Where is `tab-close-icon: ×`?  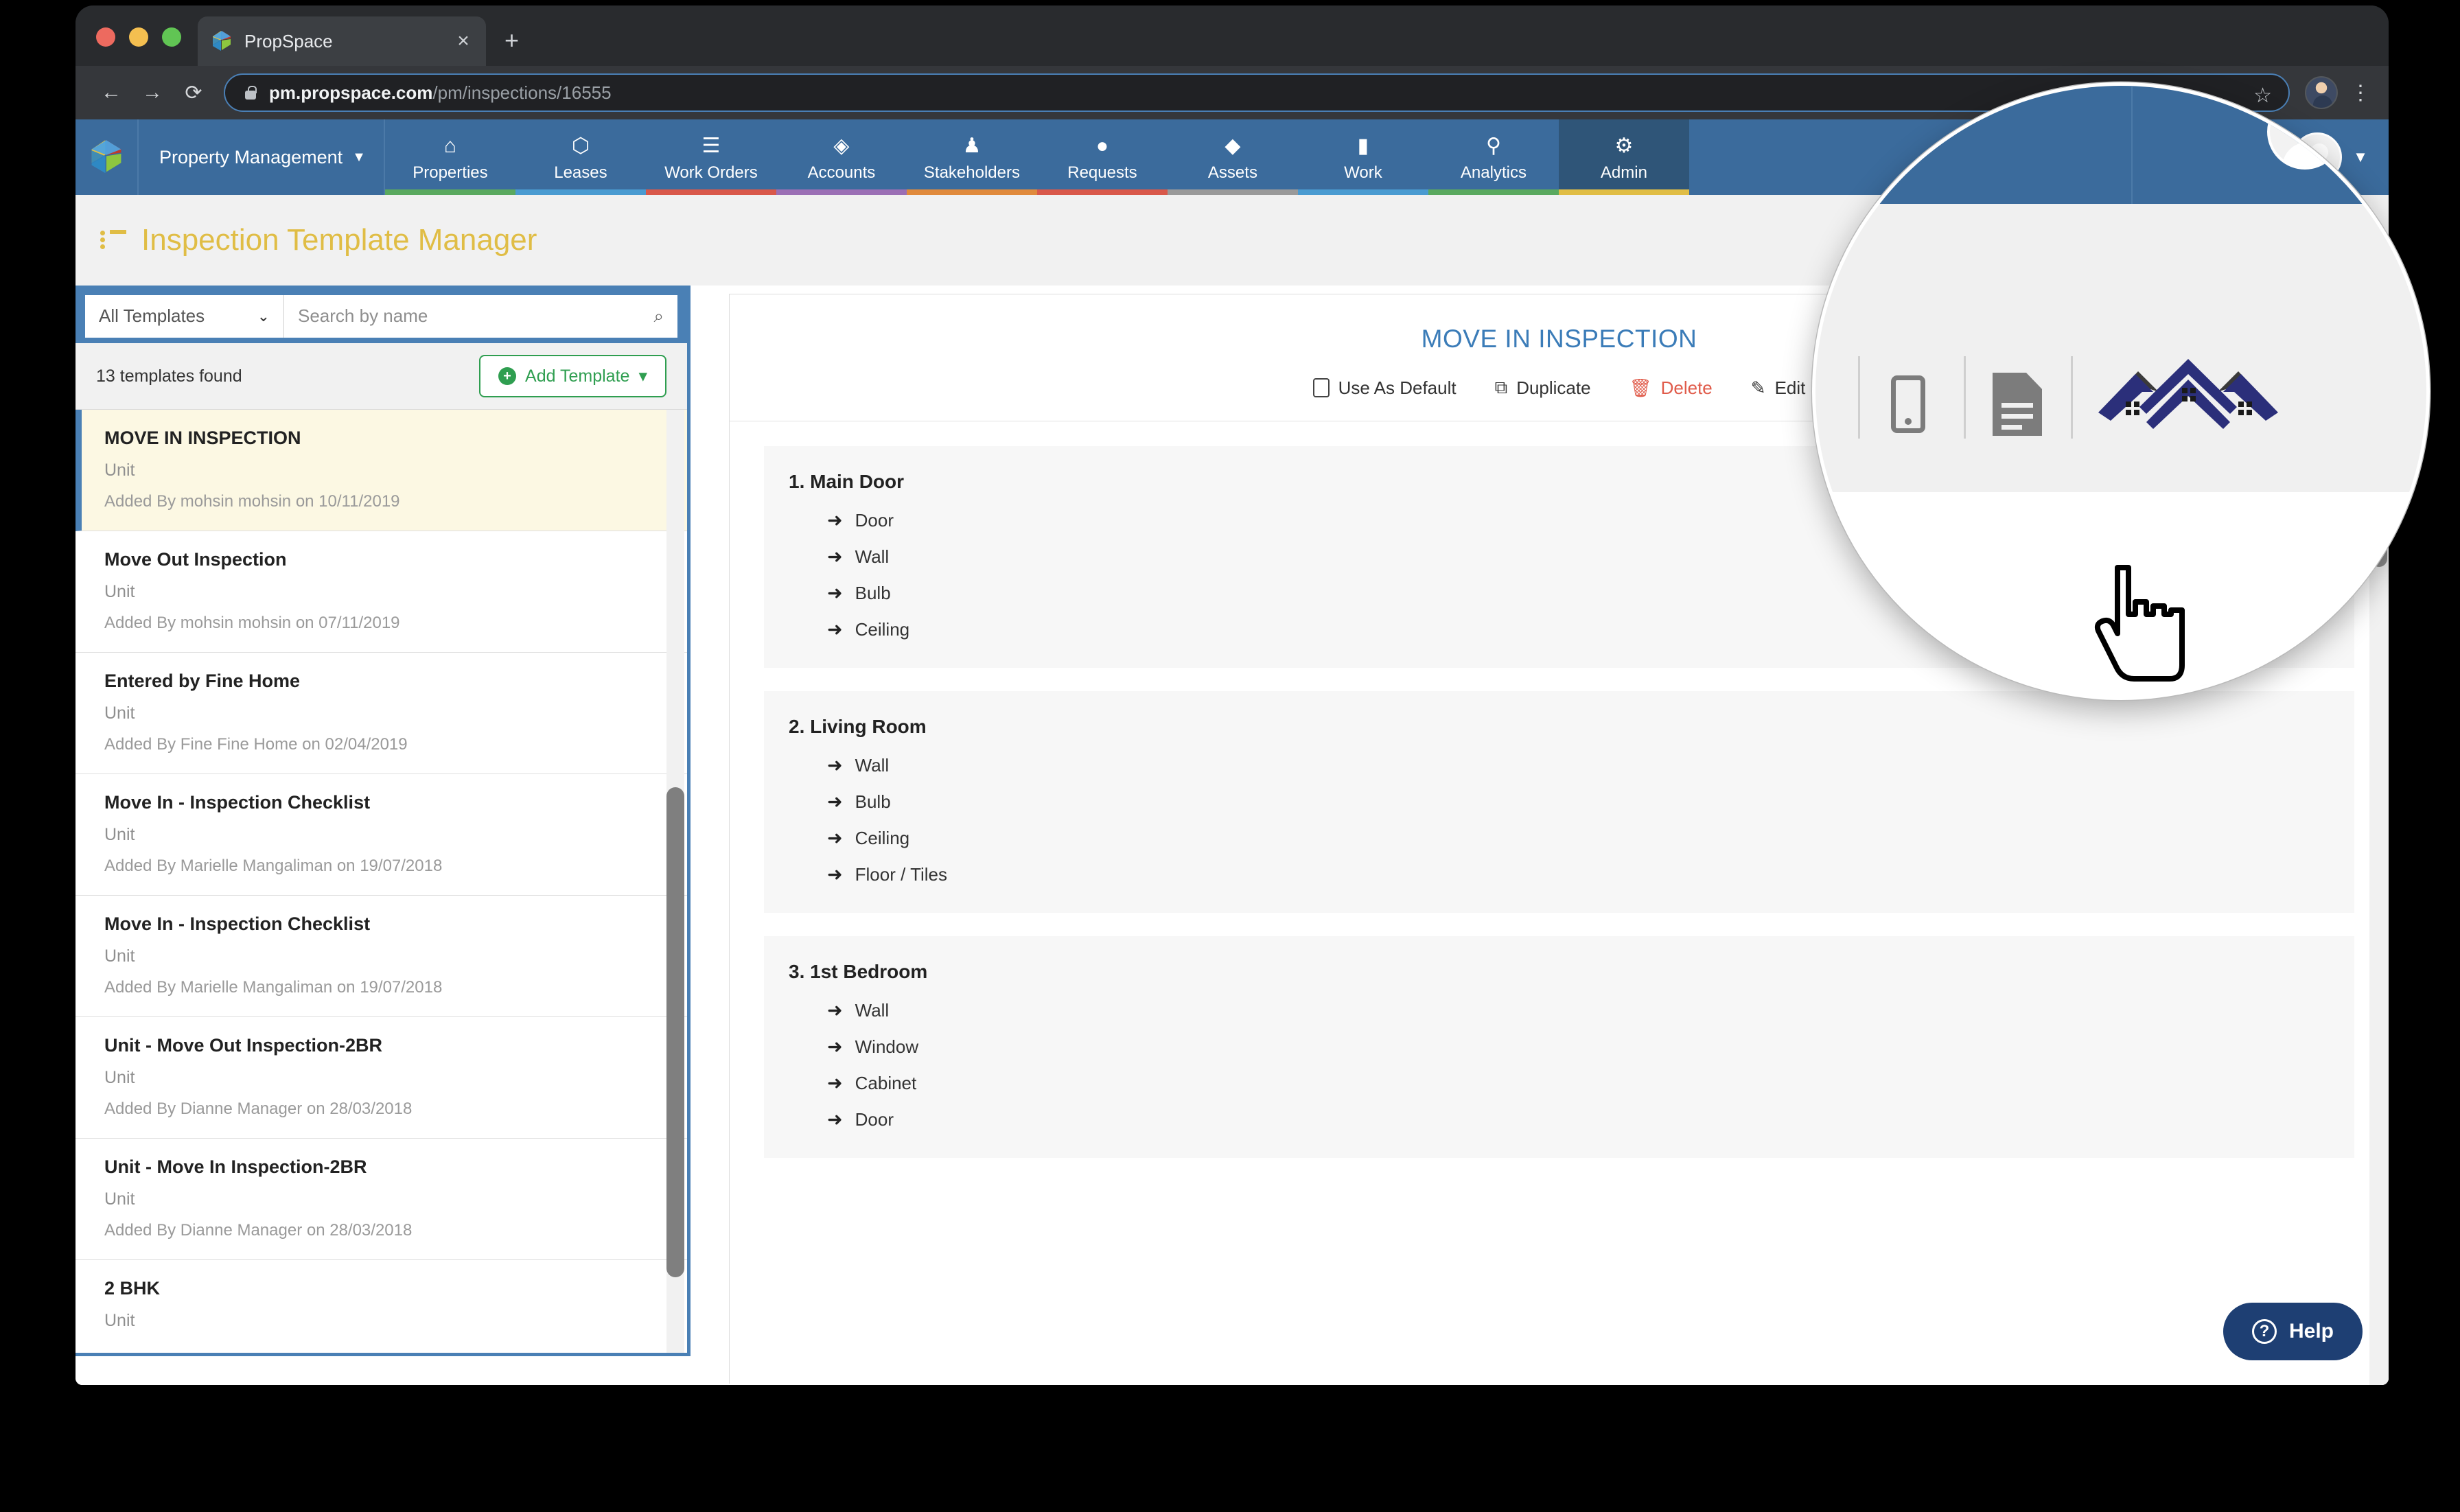 tab-close-icon: × is located at coordinates (464, 41).